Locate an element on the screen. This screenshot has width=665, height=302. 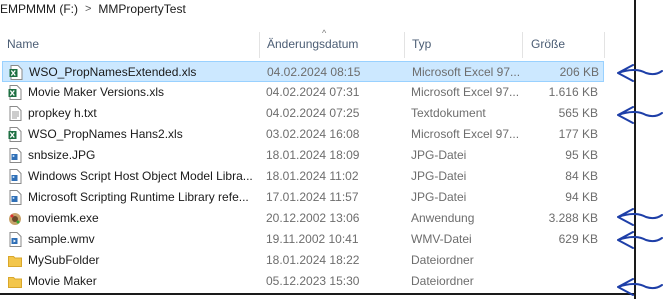
column-header-type: Typ is located at coordinates (466, 44).